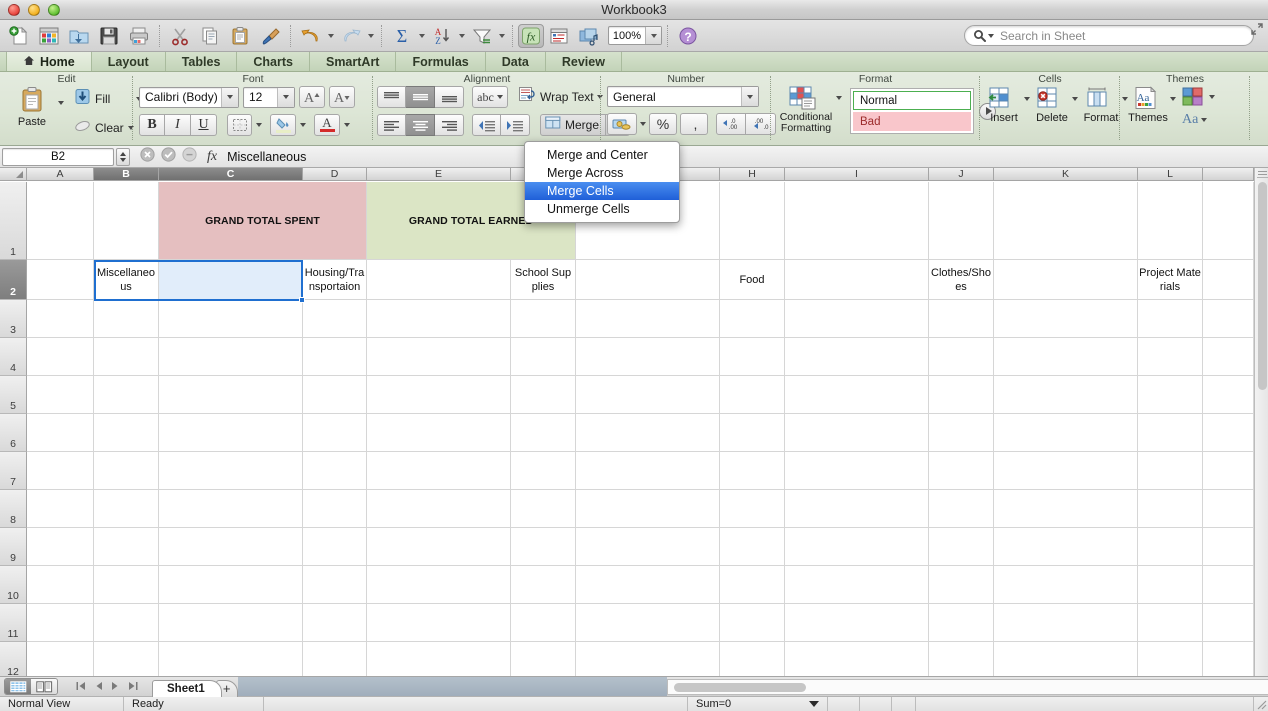 Image resolution: width=1268 pixels, height=711 pixels. I want to click on cell-D6, so click(335, 433).